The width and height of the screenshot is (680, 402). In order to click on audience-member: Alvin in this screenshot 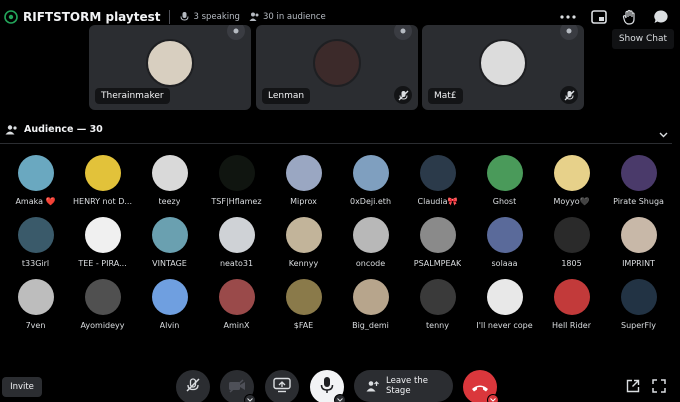, I will do `click(169, 310)`.